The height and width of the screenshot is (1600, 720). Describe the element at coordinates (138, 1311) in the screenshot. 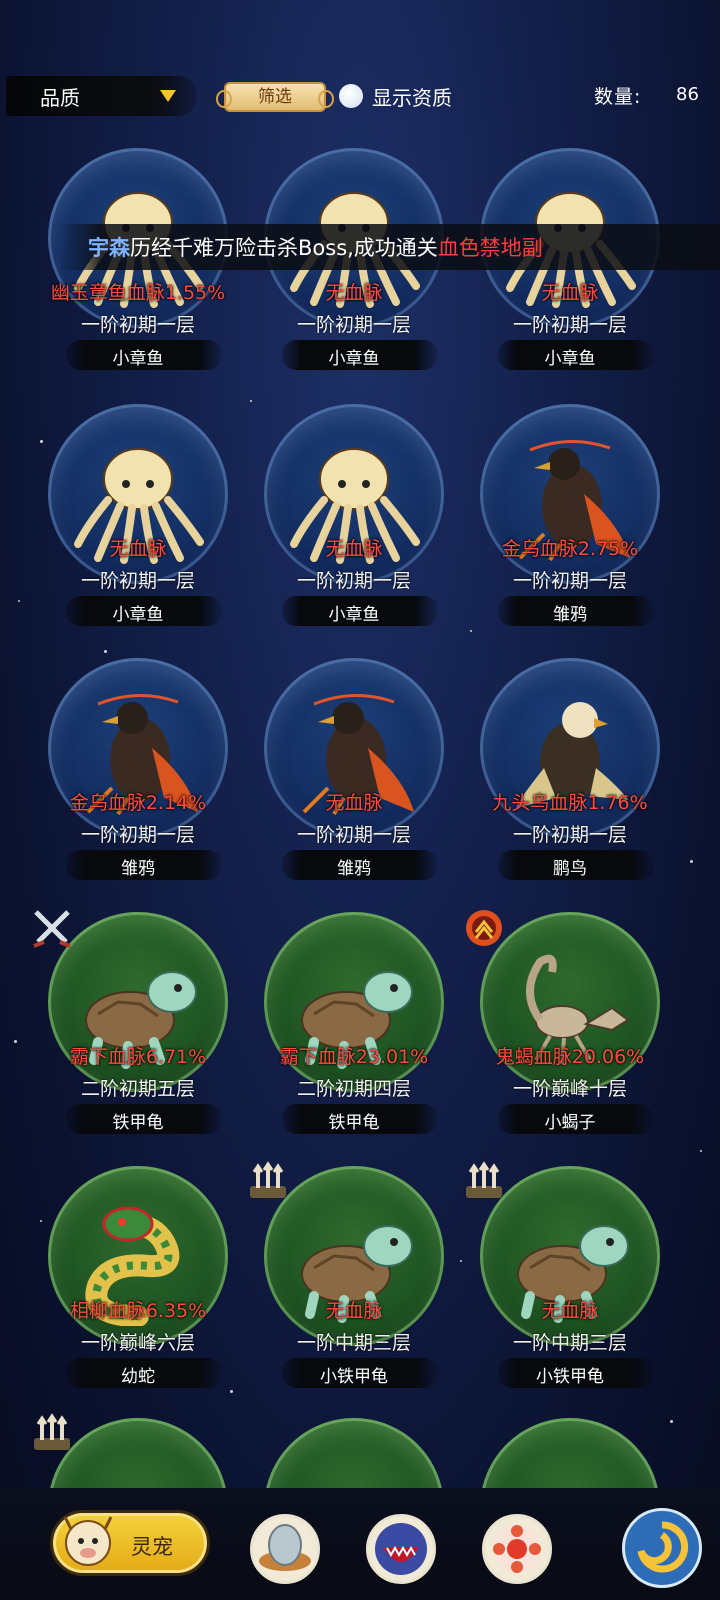

I see `pet-bloodline: 相柳血脉6.35%` at that location.